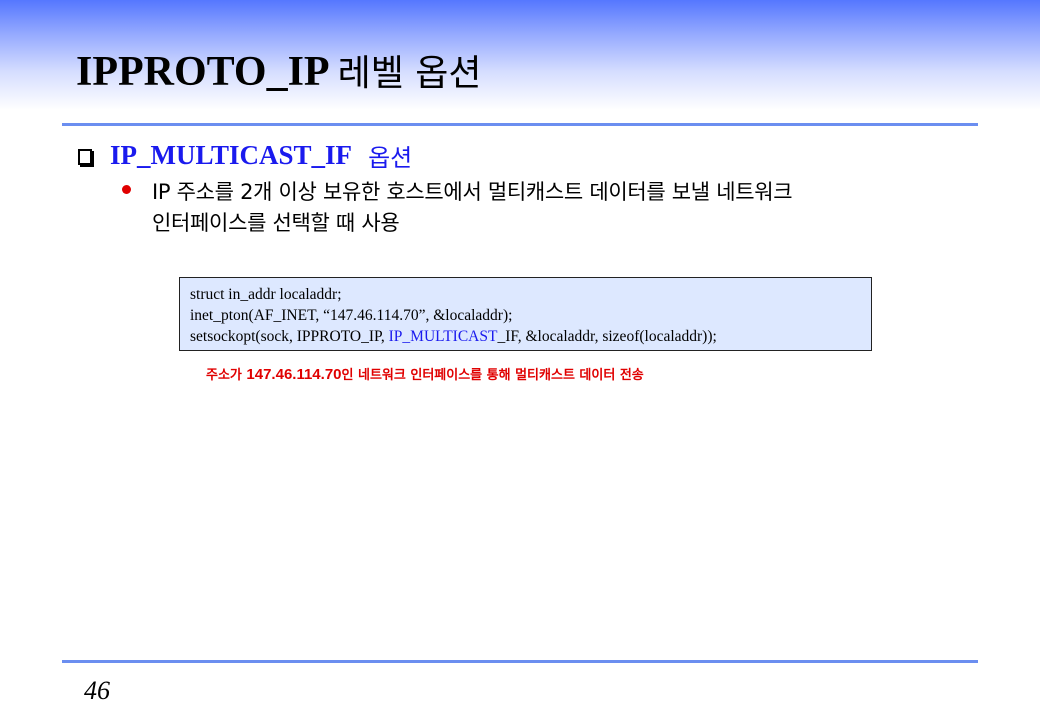 This screenshot has height=720, width=1040. I want to click on hollow-square-icon, so click(85, 156).